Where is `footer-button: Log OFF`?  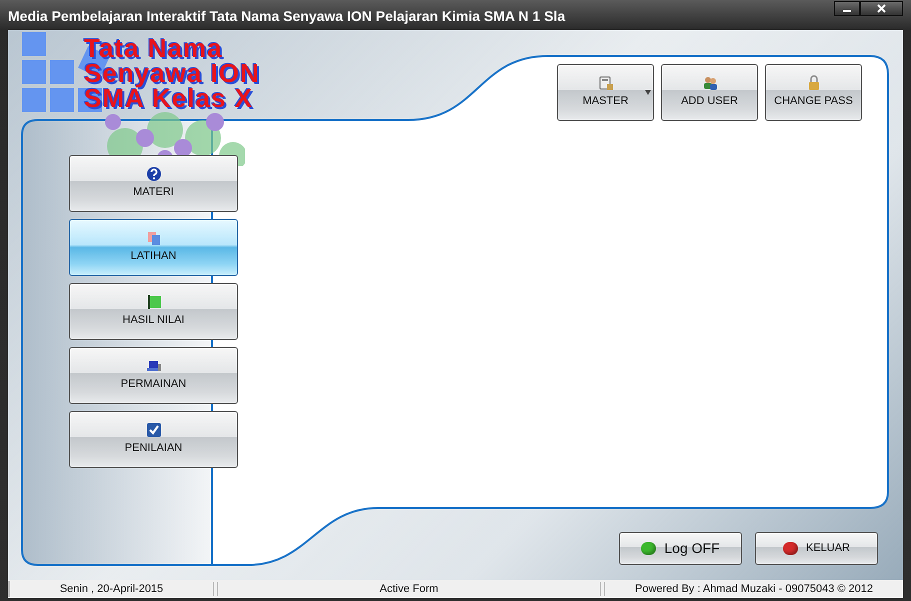
footer-button: Log OFF is located at coordinates (680, 548).